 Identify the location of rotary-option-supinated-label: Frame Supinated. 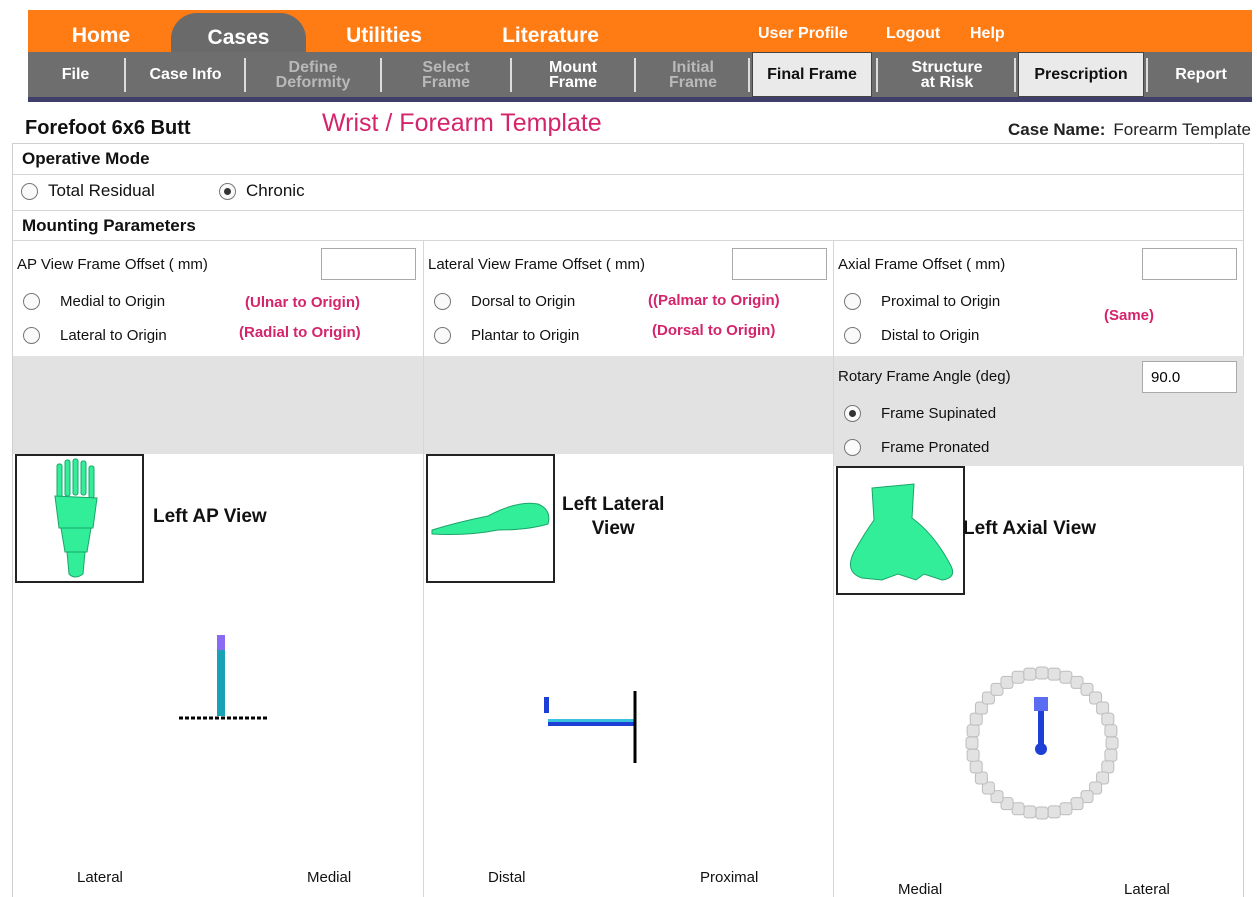
(939, 413).